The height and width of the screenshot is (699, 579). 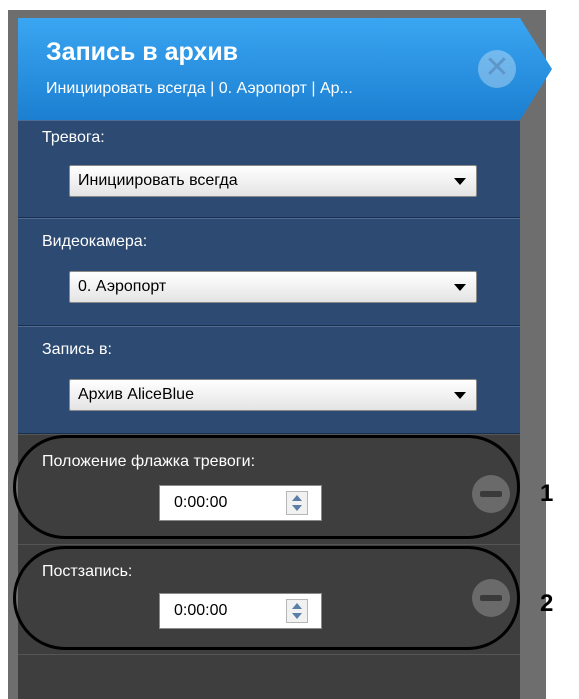 What do you see at coordinates (158, 180) in the screenshot?
I see `alarm-dropdown-value: Инициировать всегда` at bounding box center [158, 180].